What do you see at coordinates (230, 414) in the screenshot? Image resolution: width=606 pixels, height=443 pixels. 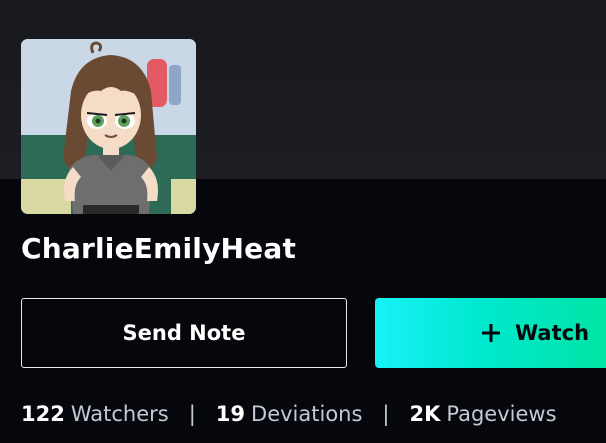 I see `deviations-count: 19` at bounding box center [230, 414].